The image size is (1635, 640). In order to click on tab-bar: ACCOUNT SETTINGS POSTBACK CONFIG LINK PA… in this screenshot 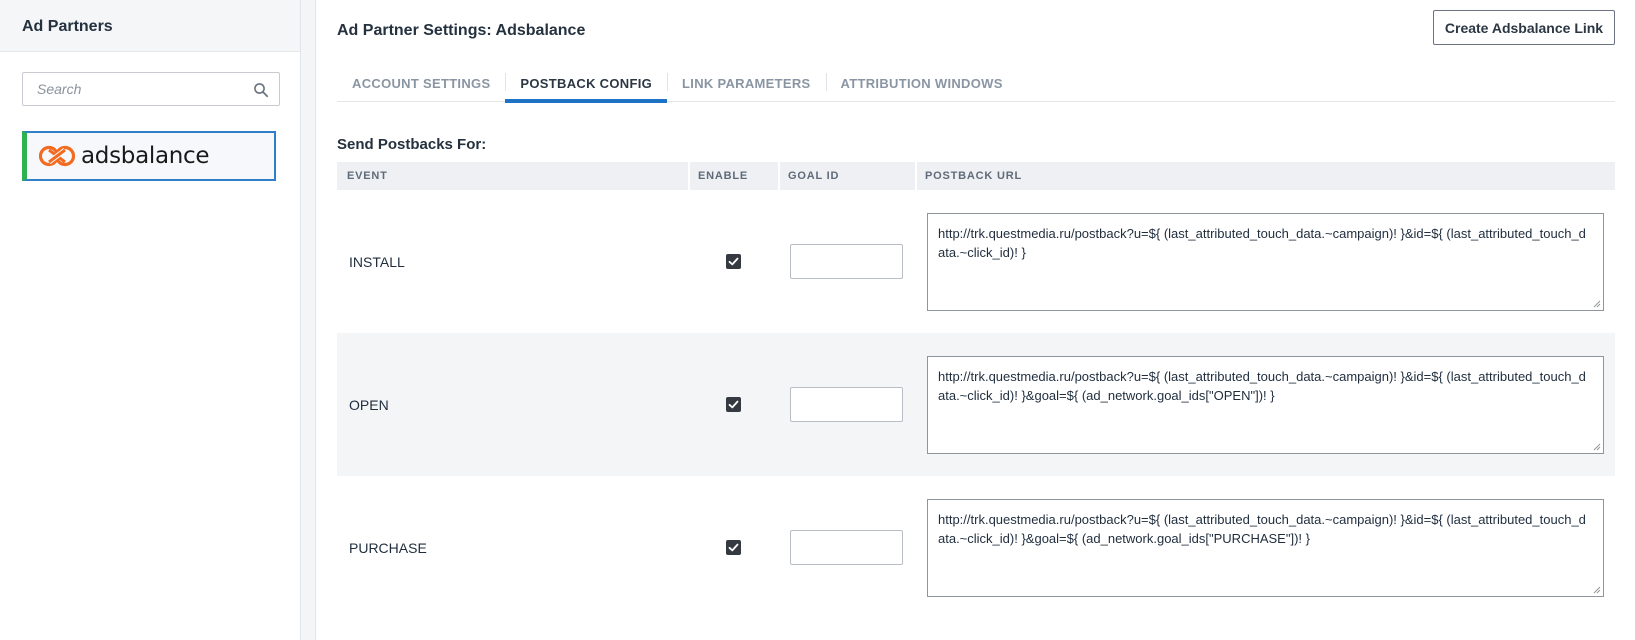, I will do `click(976, 84)`.